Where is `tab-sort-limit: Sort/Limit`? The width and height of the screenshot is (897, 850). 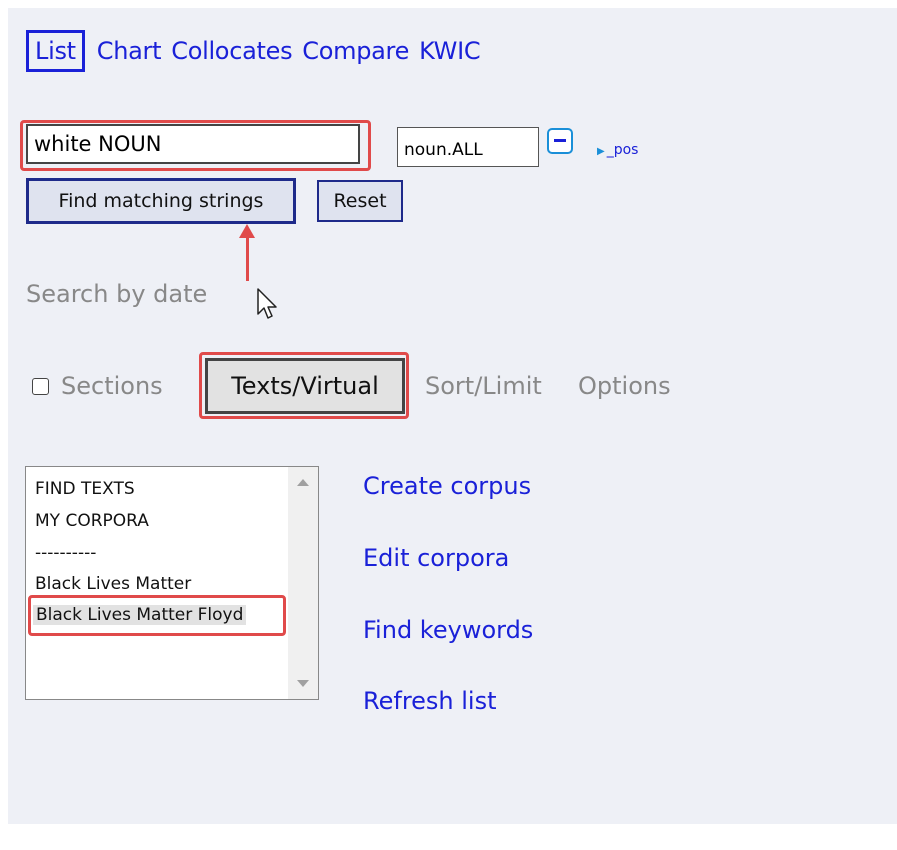
tab-sort-limit: Sort/Limit is located at coordinates (483, 386).